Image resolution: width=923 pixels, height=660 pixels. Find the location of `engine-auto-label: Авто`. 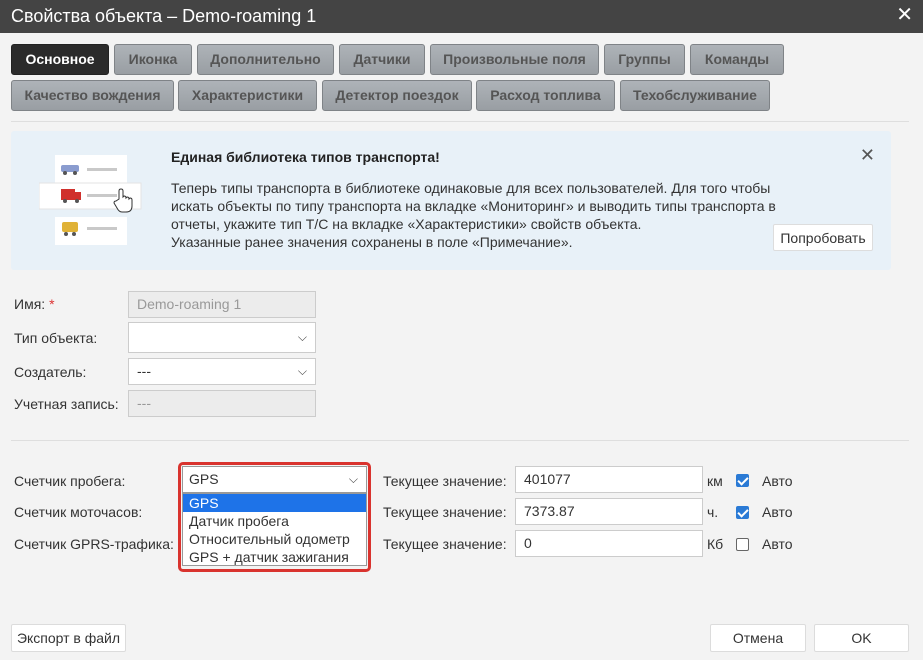

engine-auto-label: Авто is located at coordinates (777, 512).